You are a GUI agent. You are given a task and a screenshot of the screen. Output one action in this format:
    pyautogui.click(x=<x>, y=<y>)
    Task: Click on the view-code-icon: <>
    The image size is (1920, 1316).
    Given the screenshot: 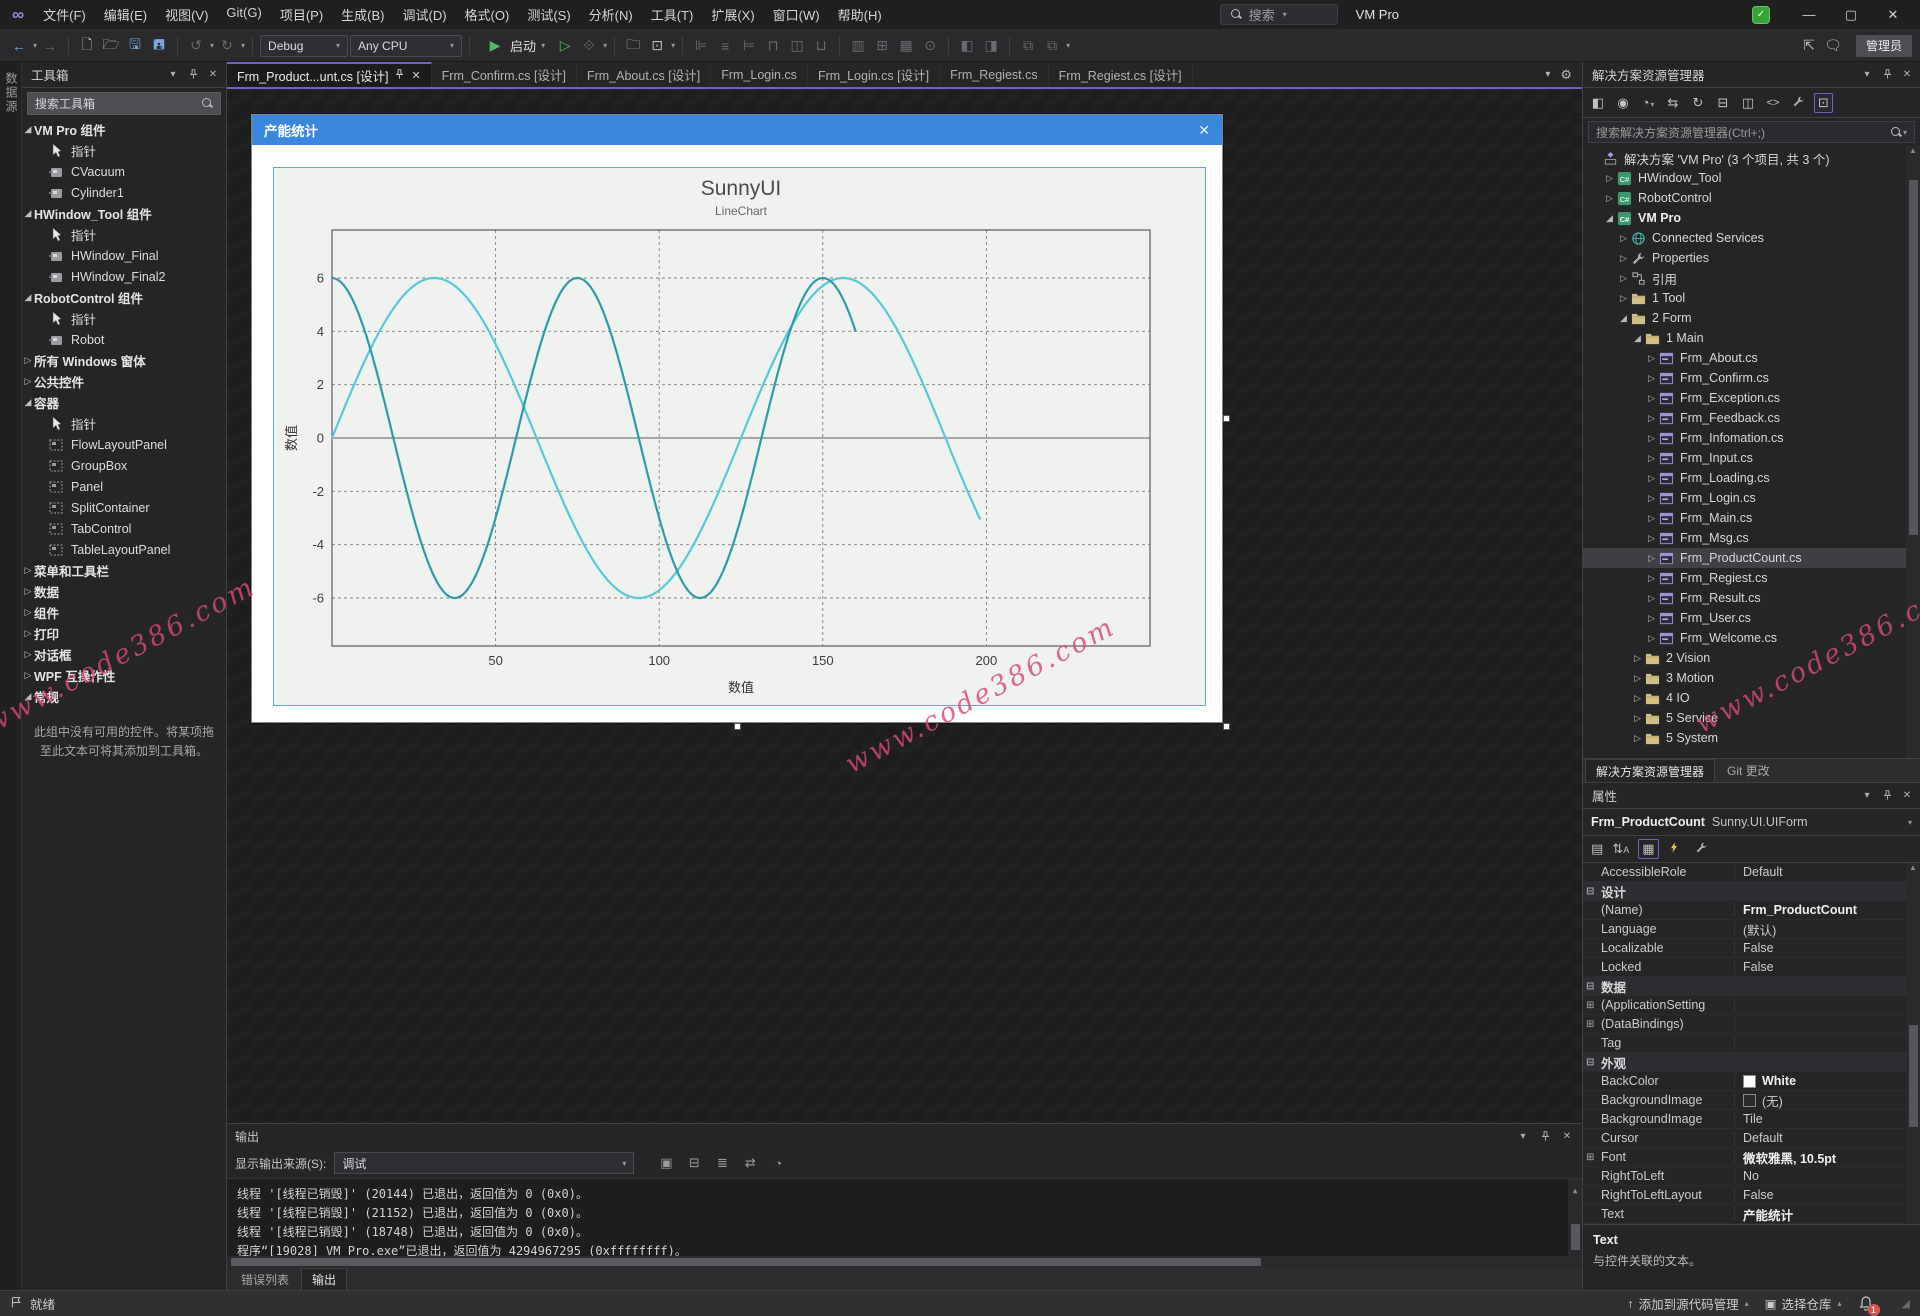 What is the action you would take?
    pyautogui.click(x=1773, y=103)
    